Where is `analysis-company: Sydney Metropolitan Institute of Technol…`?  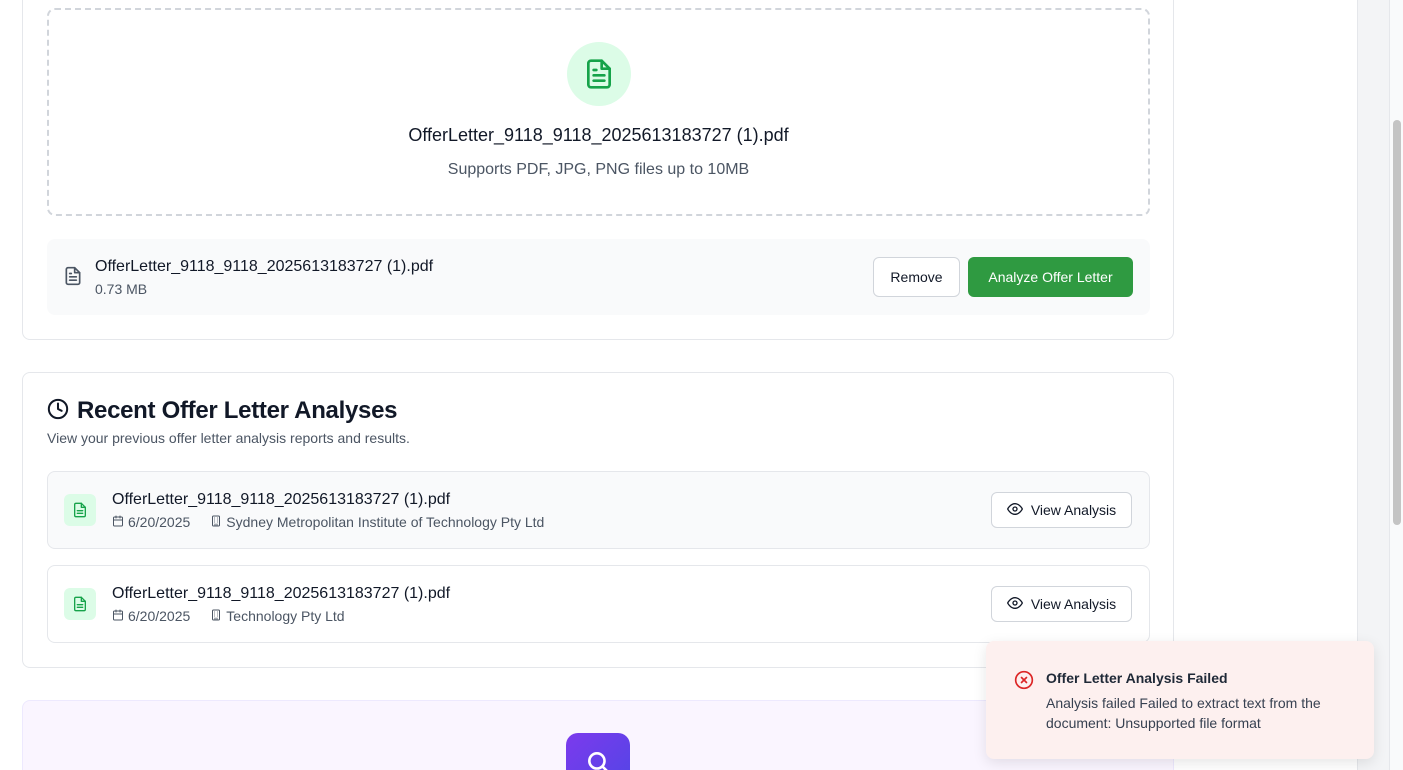
analysis-company: Sydney Metropolitan Institute of Technol… is located at coordinates (385, 522).